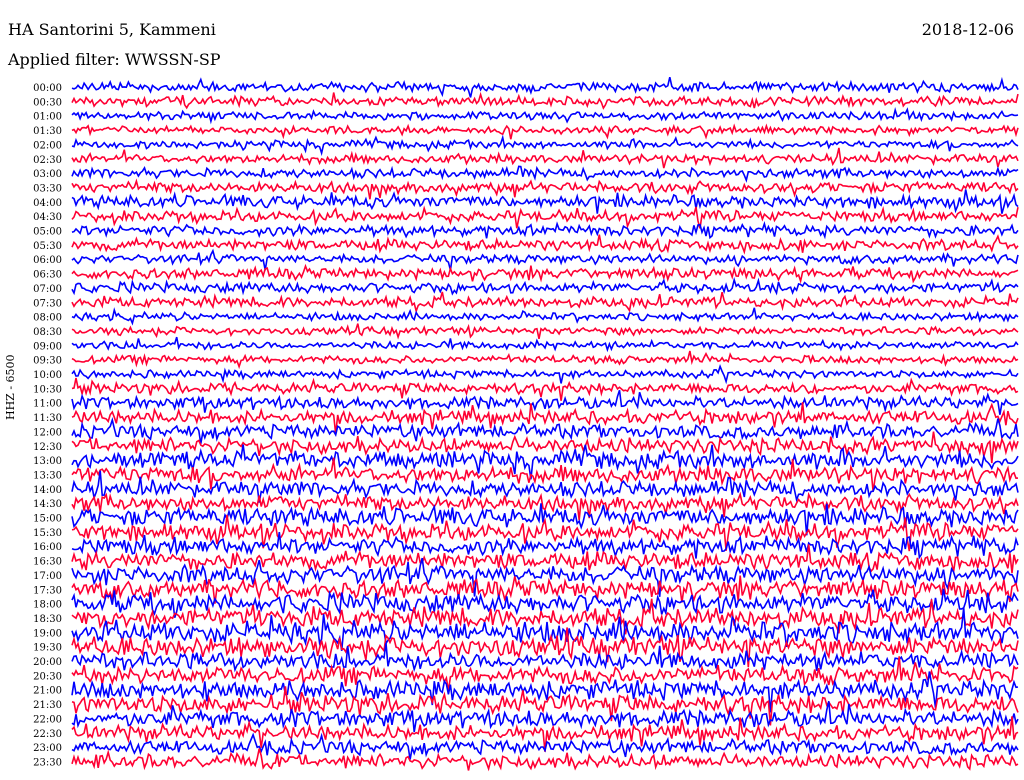 The image size is (1024, 780). I want to click on time-tick-label: 09:00, so click(47, 346).